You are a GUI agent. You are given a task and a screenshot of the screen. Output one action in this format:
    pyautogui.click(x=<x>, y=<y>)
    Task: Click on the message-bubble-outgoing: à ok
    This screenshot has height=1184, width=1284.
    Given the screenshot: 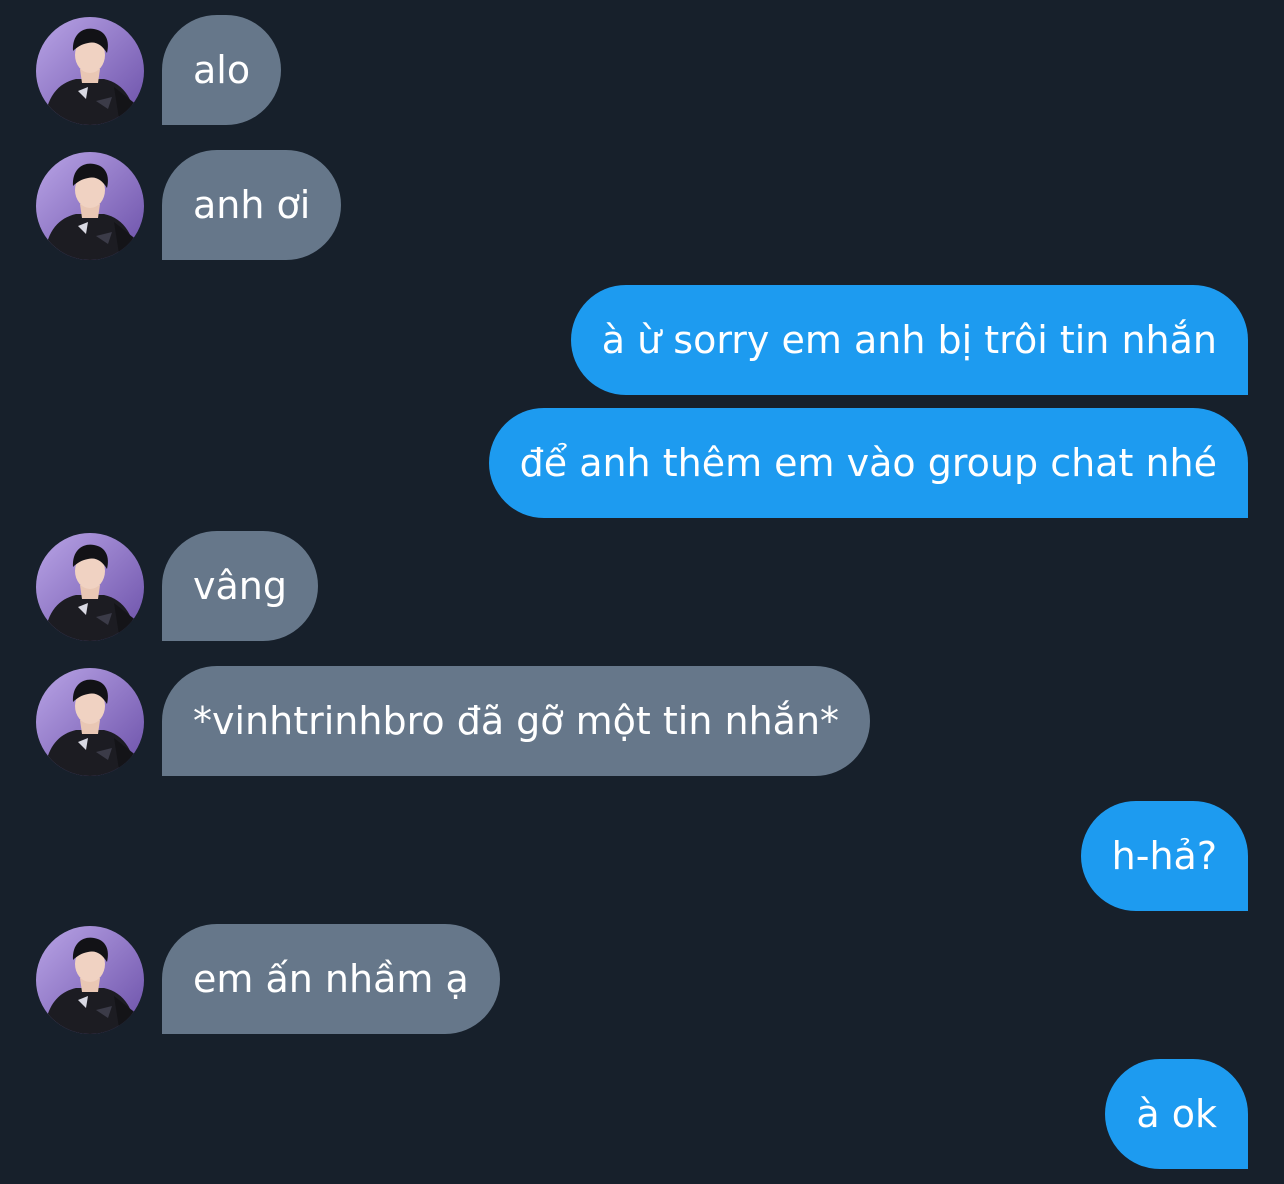 What is the action you would take?
    pyautogui.click(x=1176, y=1114)
    